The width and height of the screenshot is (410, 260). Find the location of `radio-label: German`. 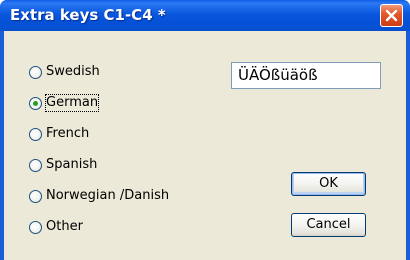

radio-label: German is located at coordinates (72, 103).